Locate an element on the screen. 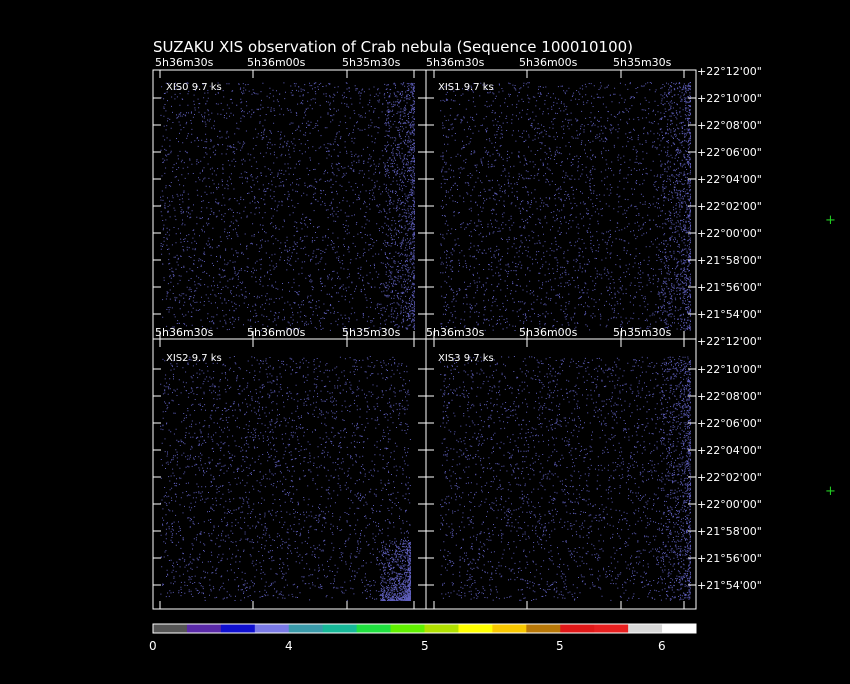 This screenshot has height=684, width=850. colorbar-labels: 0 4 5 5 6 is located at coordinates (407, 646).